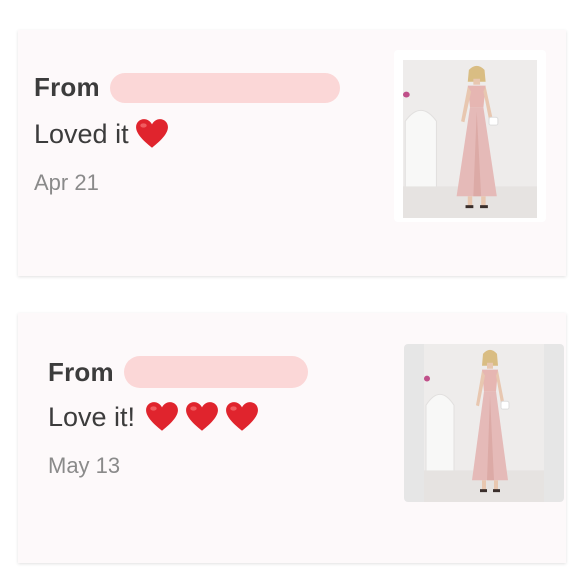 Image resolution: width=580 pixels, height=580 pixels. What do you see at coordinates (81, 133) in the screenshot?
I see `message-text: Loved it` at bounding box center [81, 133].